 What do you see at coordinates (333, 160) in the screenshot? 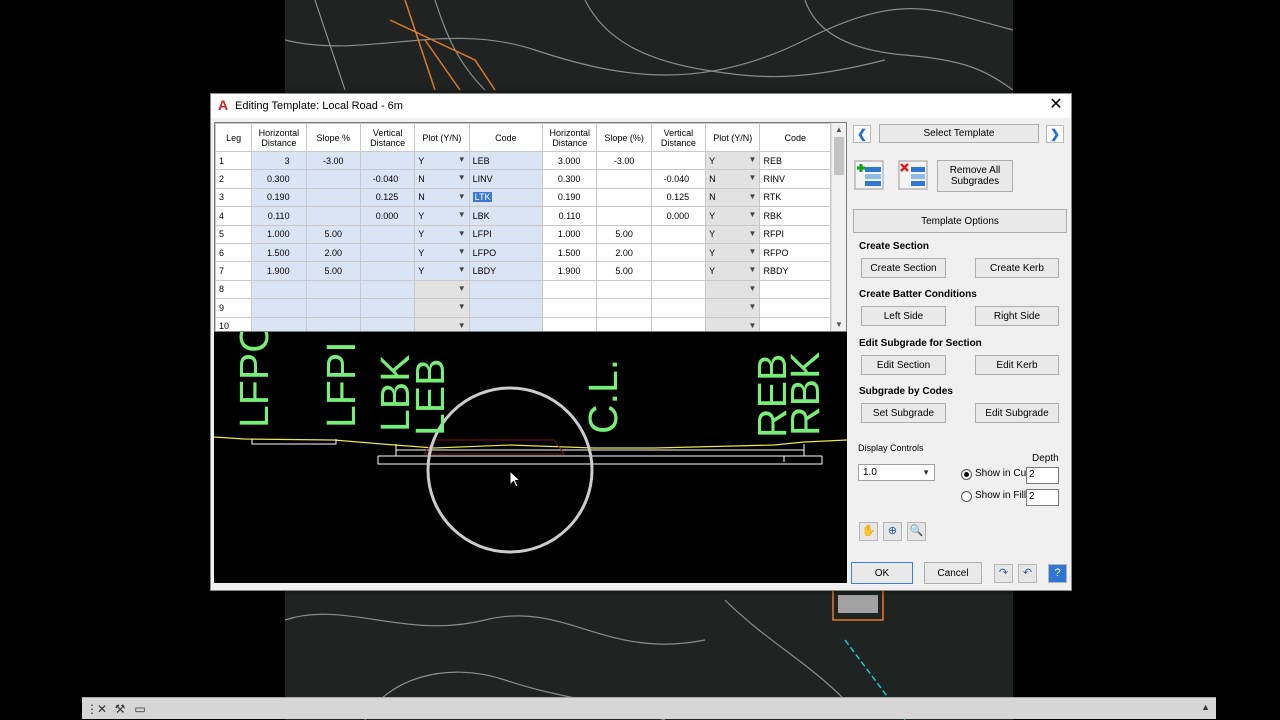
I see `cell-left-slope: -3.00` at bounding box center [333, 160].